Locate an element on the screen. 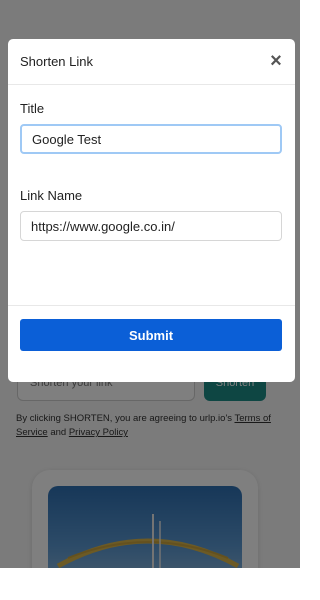 This screenshot has height=600, width=320. close-icon: × is located at coordinates (276, 61).